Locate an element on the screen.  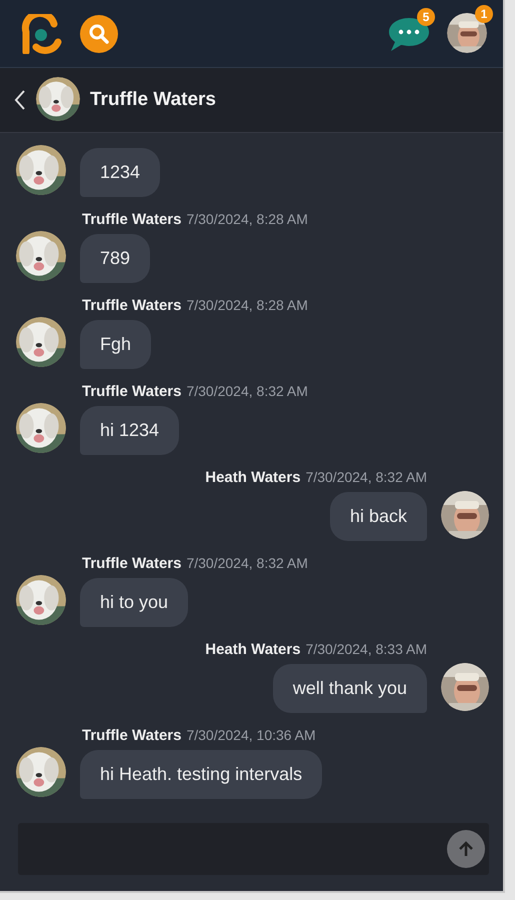
notification-badge: 5 is located at coordinates (426, 17).